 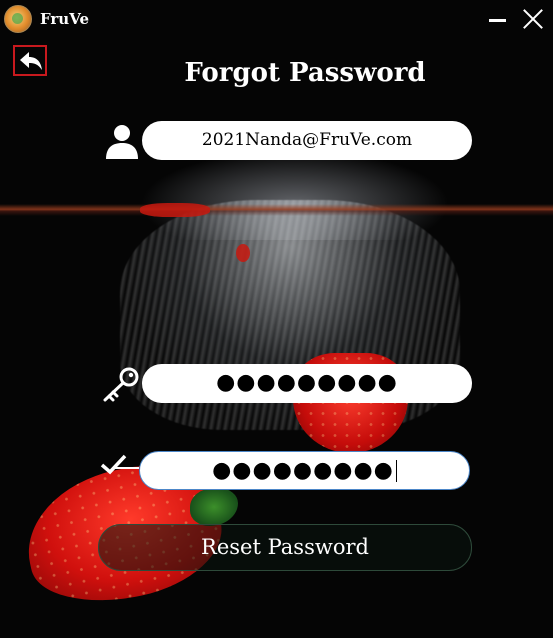 What do you see at coordinates (18, 19) in the screenshot?
I see `app-logo` at bounding box center [18, 19].